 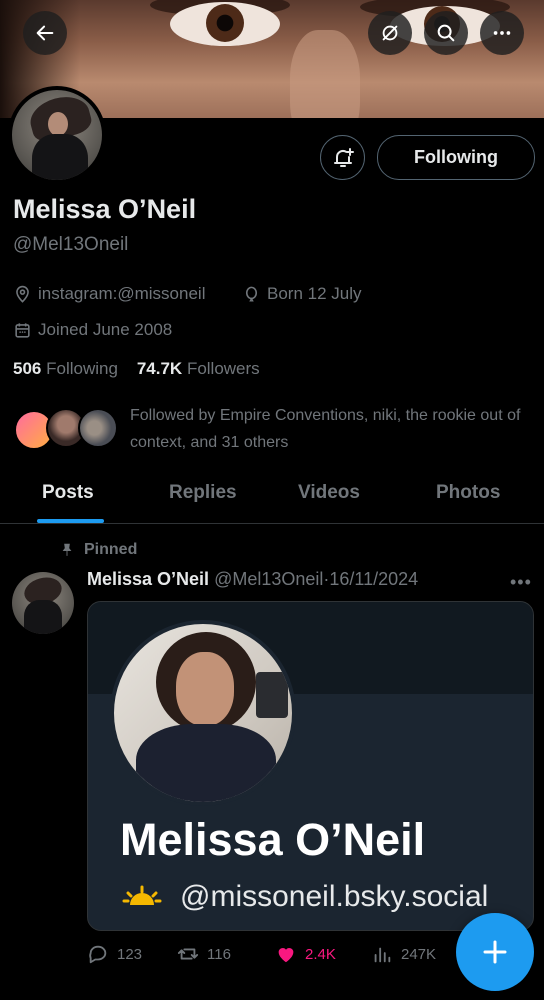 What do you see at coordinates (382, 955) in the screenshot?
I see `analytics-icon` at bounding box center [382, 955].